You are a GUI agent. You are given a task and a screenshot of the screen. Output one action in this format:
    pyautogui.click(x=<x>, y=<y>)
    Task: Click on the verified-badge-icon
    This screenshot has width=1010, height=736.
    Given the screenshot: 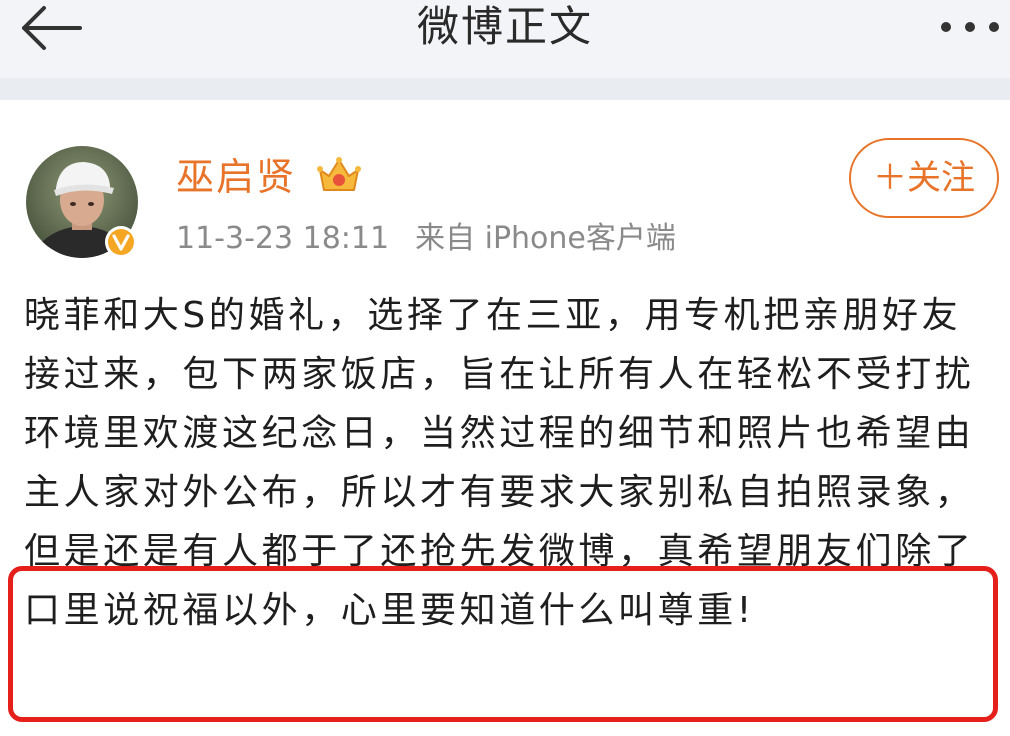 What is the action you would take?
    pyautogui.click(x=121, y=242)
    